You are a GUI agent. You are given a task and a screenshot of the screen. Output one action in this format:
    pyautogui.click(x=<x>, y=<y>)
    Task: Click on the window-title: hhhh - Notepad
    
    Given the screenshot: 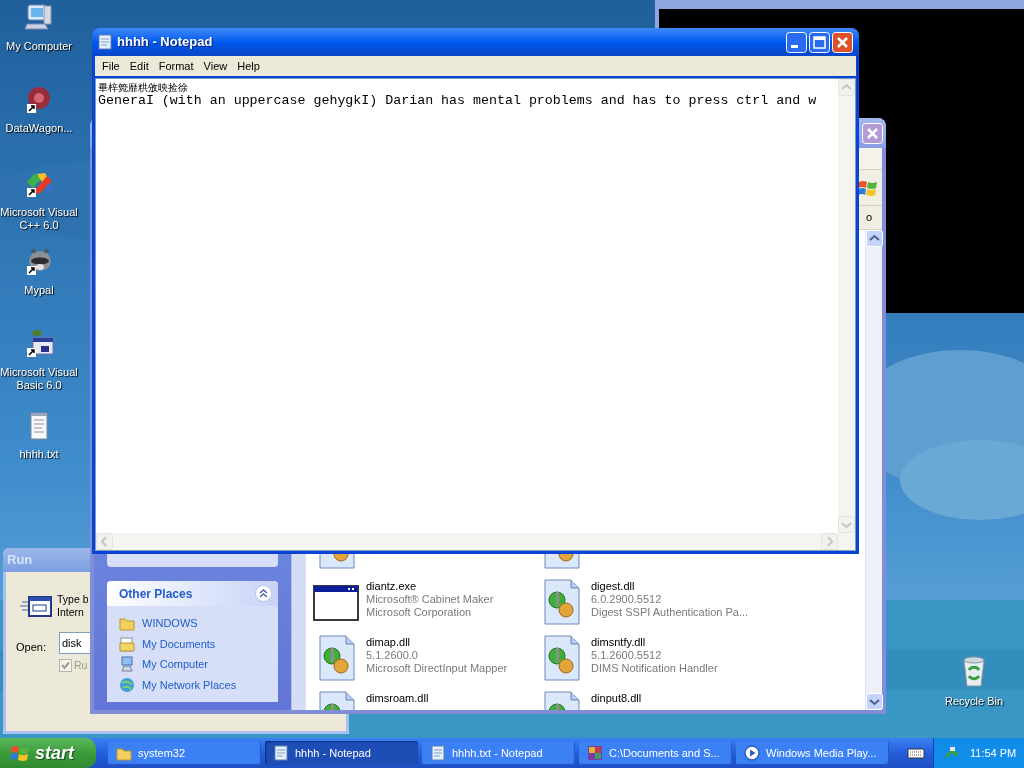 What is the action you would take?
    pyautogui.click(x=165, y=42)
    